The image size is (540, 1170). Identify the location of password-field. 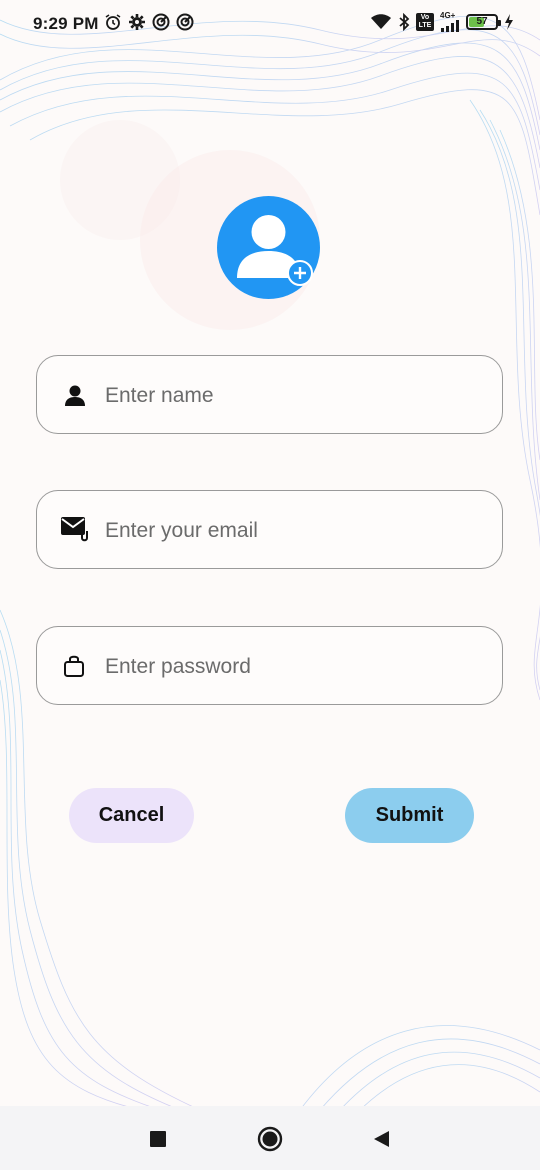
(269, 665).